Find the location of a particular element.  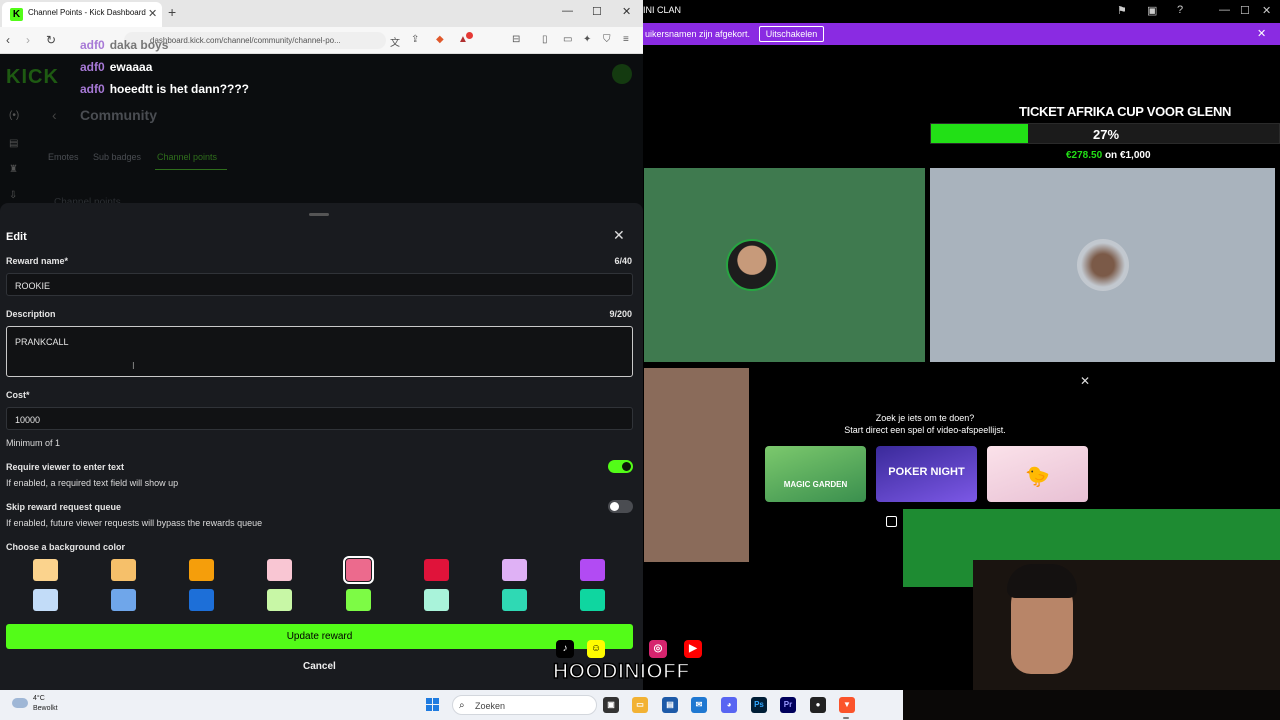

tab-sub-badges: Sub badges is located at coordinates (117, 157).